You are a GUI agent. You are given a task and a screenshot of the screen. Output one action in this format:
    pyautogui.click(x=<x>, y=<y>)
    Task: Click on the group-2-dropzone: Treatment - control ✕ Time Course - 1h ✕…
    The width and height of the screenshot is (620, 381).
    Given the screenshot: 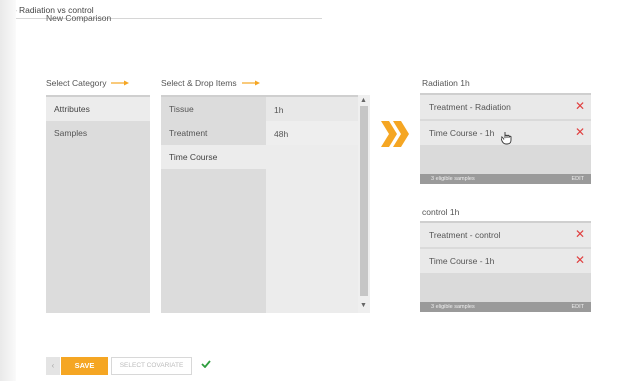 What is the action you would take?
    pyautogui.click(x=505, y=266)
    